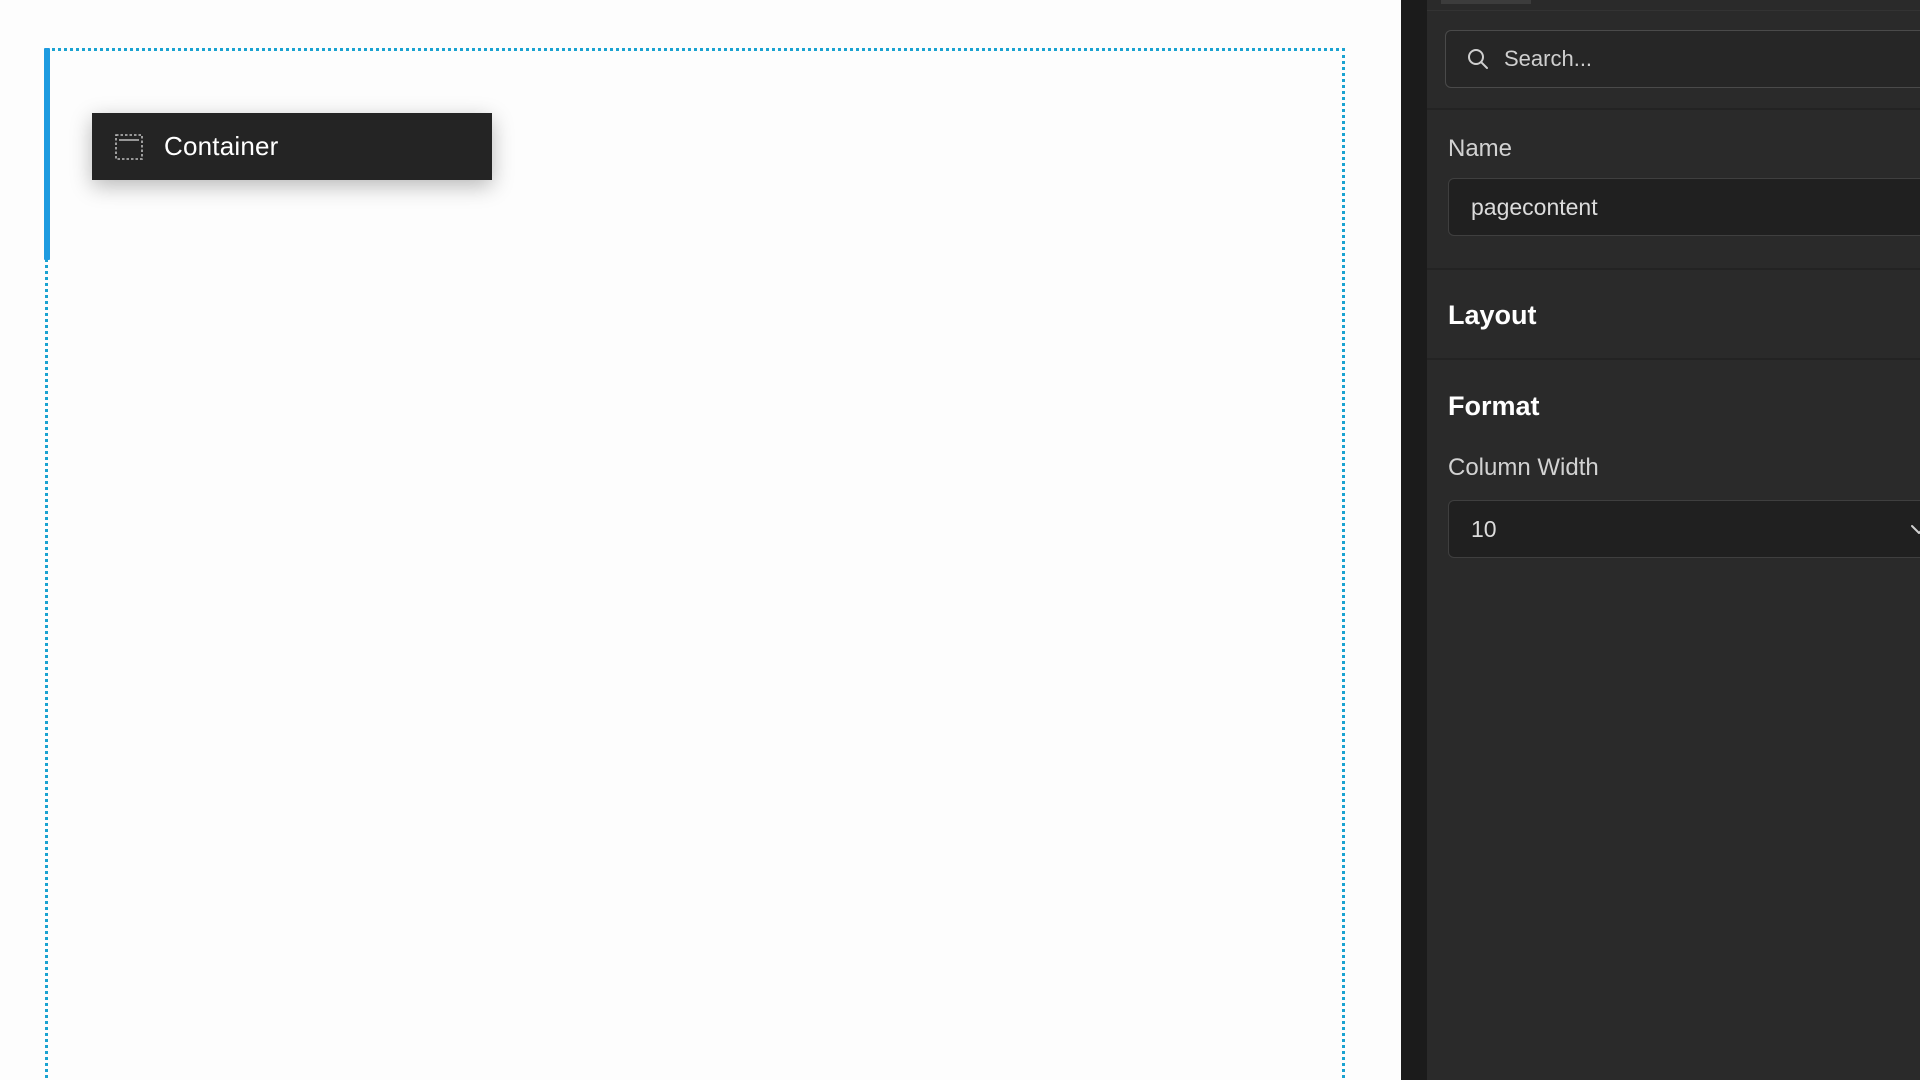 This screenshot has width=1920, height=1080. What do you see at coordinates (1414, 540) in the screenshot?
I see `sidebar-edge-strip` at bounding box center [1414, 540].